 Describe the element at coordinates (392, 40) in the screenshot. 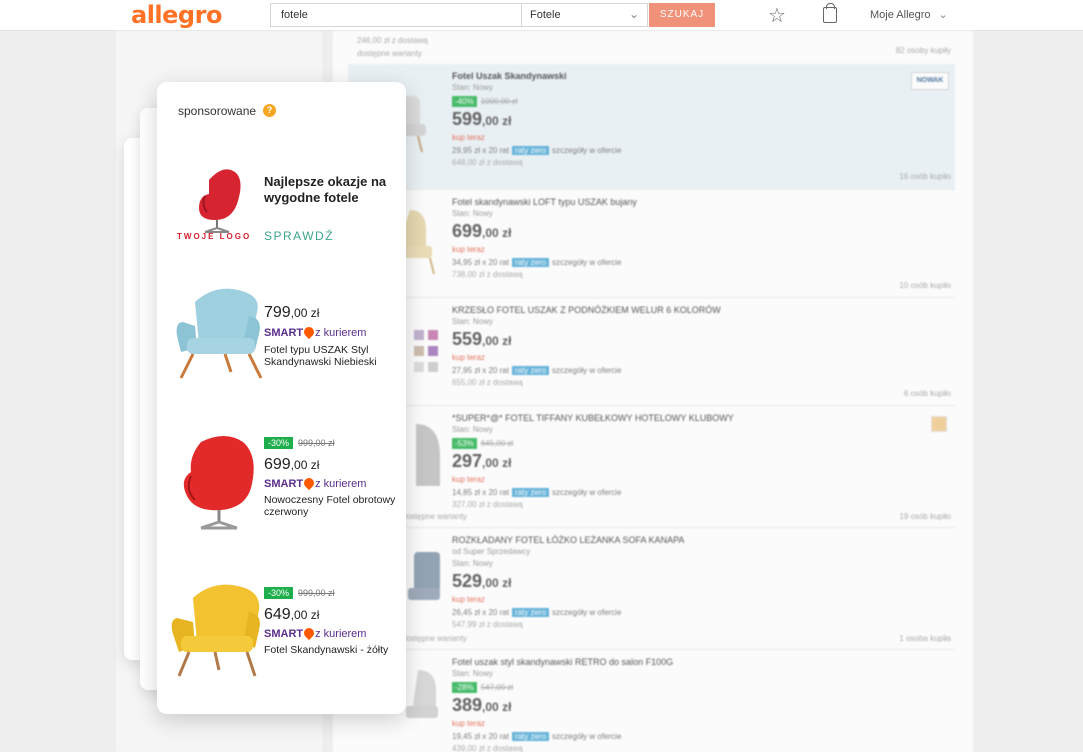

I see `delivery-price: 246,00 zł z dostawą` at that location.